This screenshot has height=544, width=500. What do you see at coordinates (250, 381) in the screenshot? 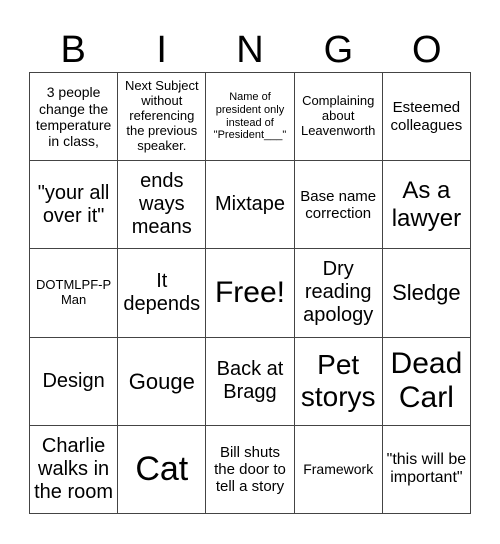
I see `bingo-cell: Back at Bragg` at bounding box center [250, 381].